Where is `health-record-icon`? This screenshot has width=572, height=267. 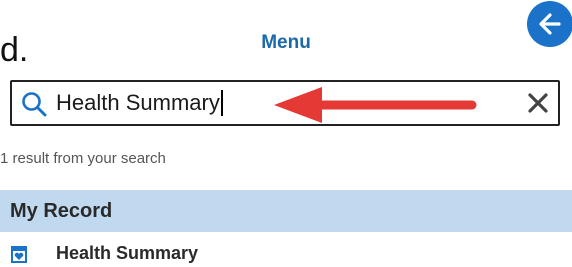 health-record-icon is located at coordinates (19, 254).